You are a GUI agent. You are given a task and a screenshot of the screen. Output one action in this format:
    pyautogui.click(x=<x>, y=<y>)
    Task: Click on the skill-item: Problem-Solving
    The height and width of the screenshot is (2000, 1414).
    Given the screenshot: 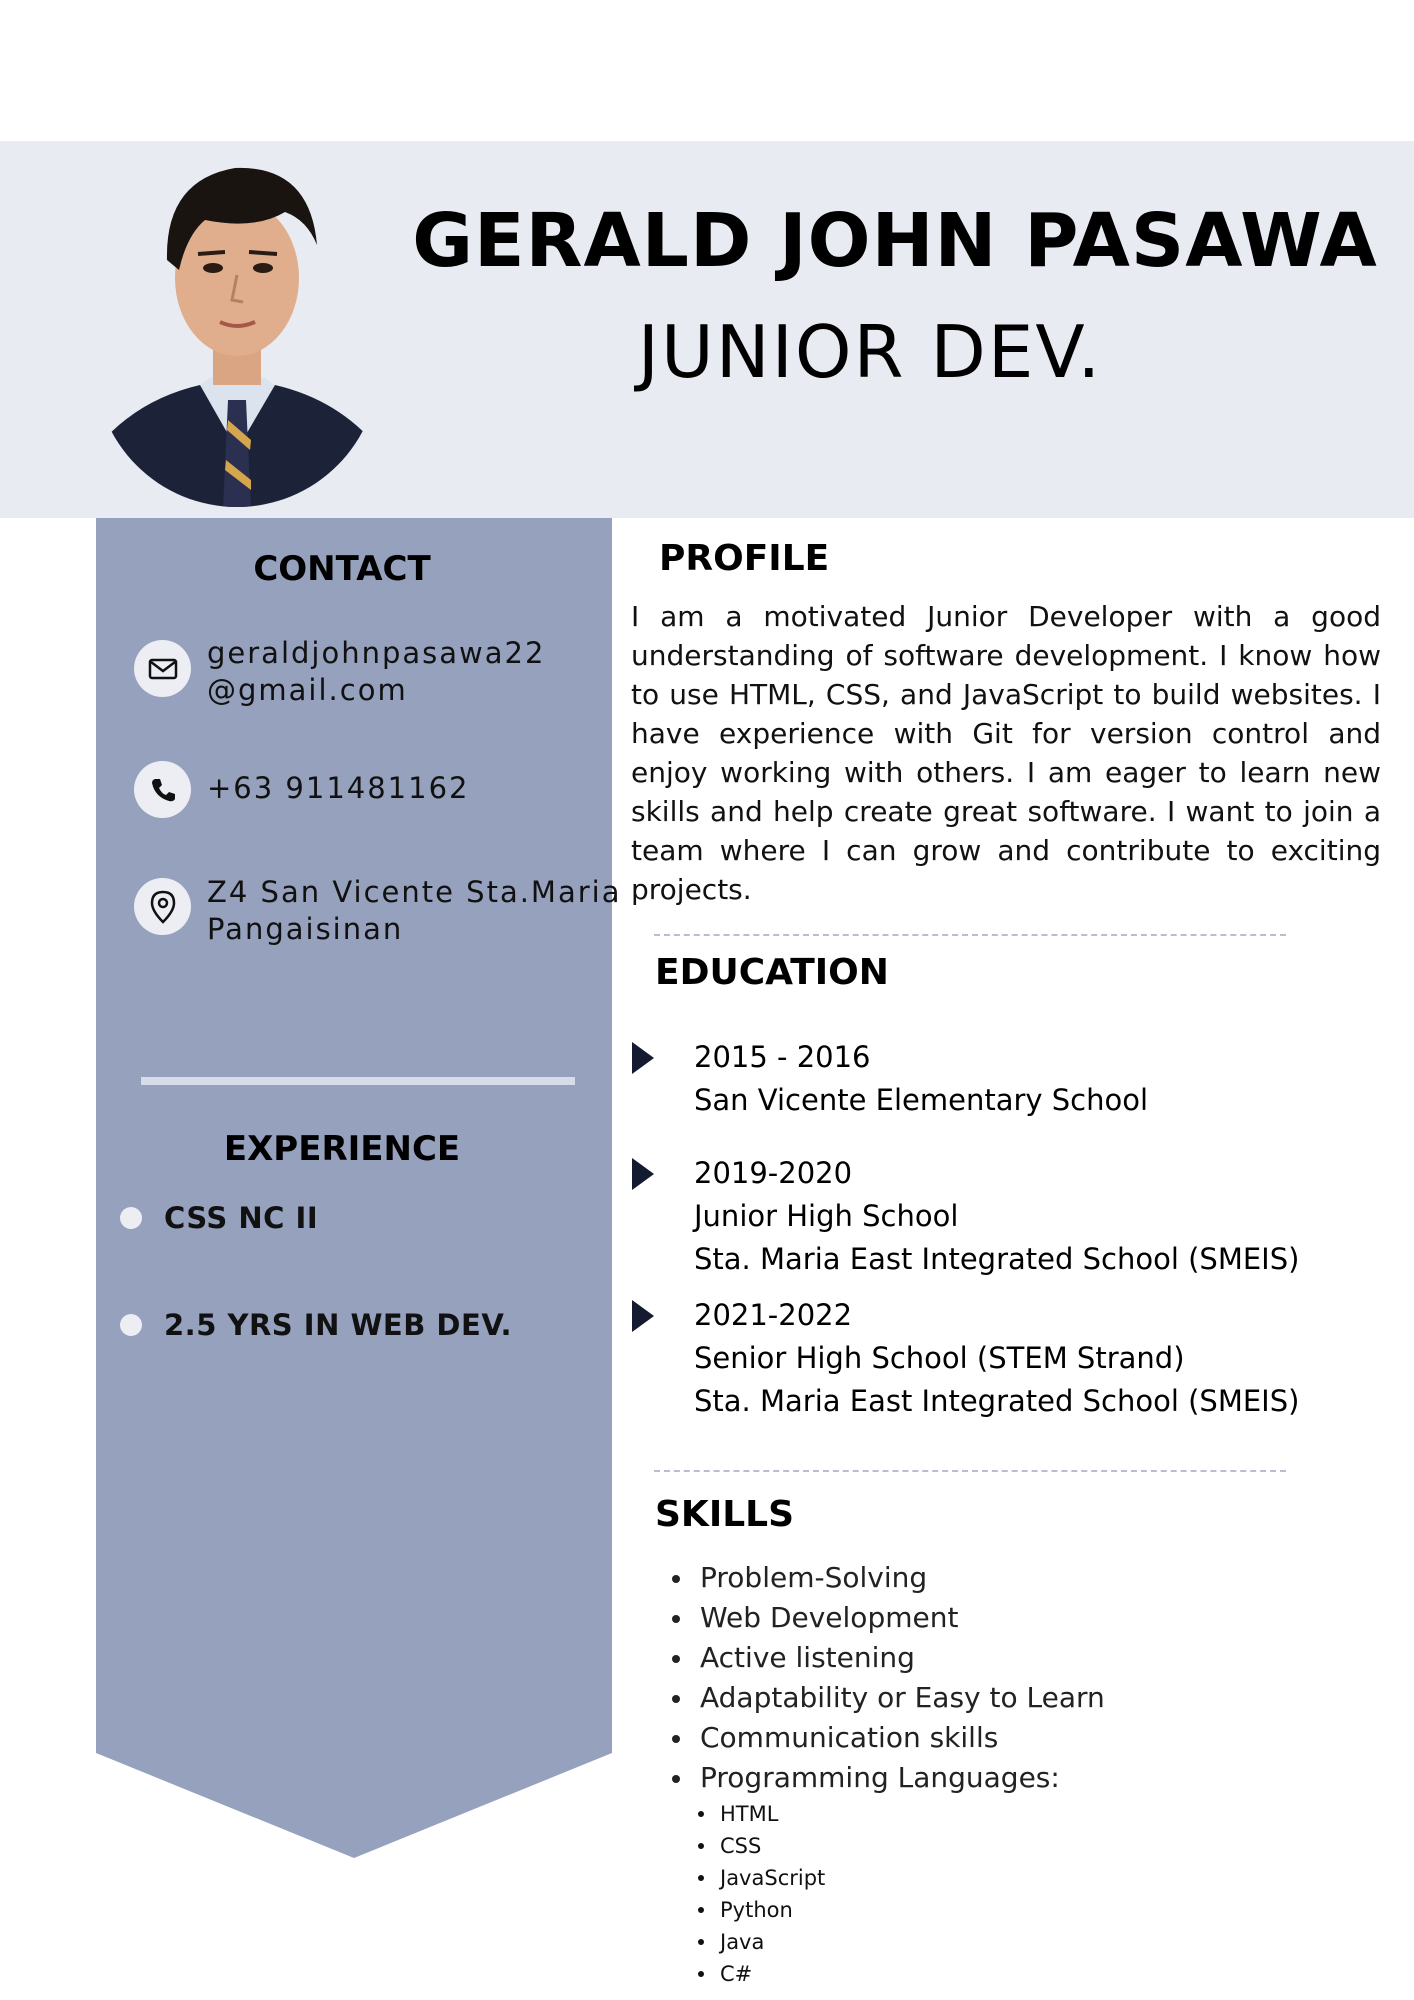 What is the action you would take?
    pyautogui.click(x=886, y=1578)
    